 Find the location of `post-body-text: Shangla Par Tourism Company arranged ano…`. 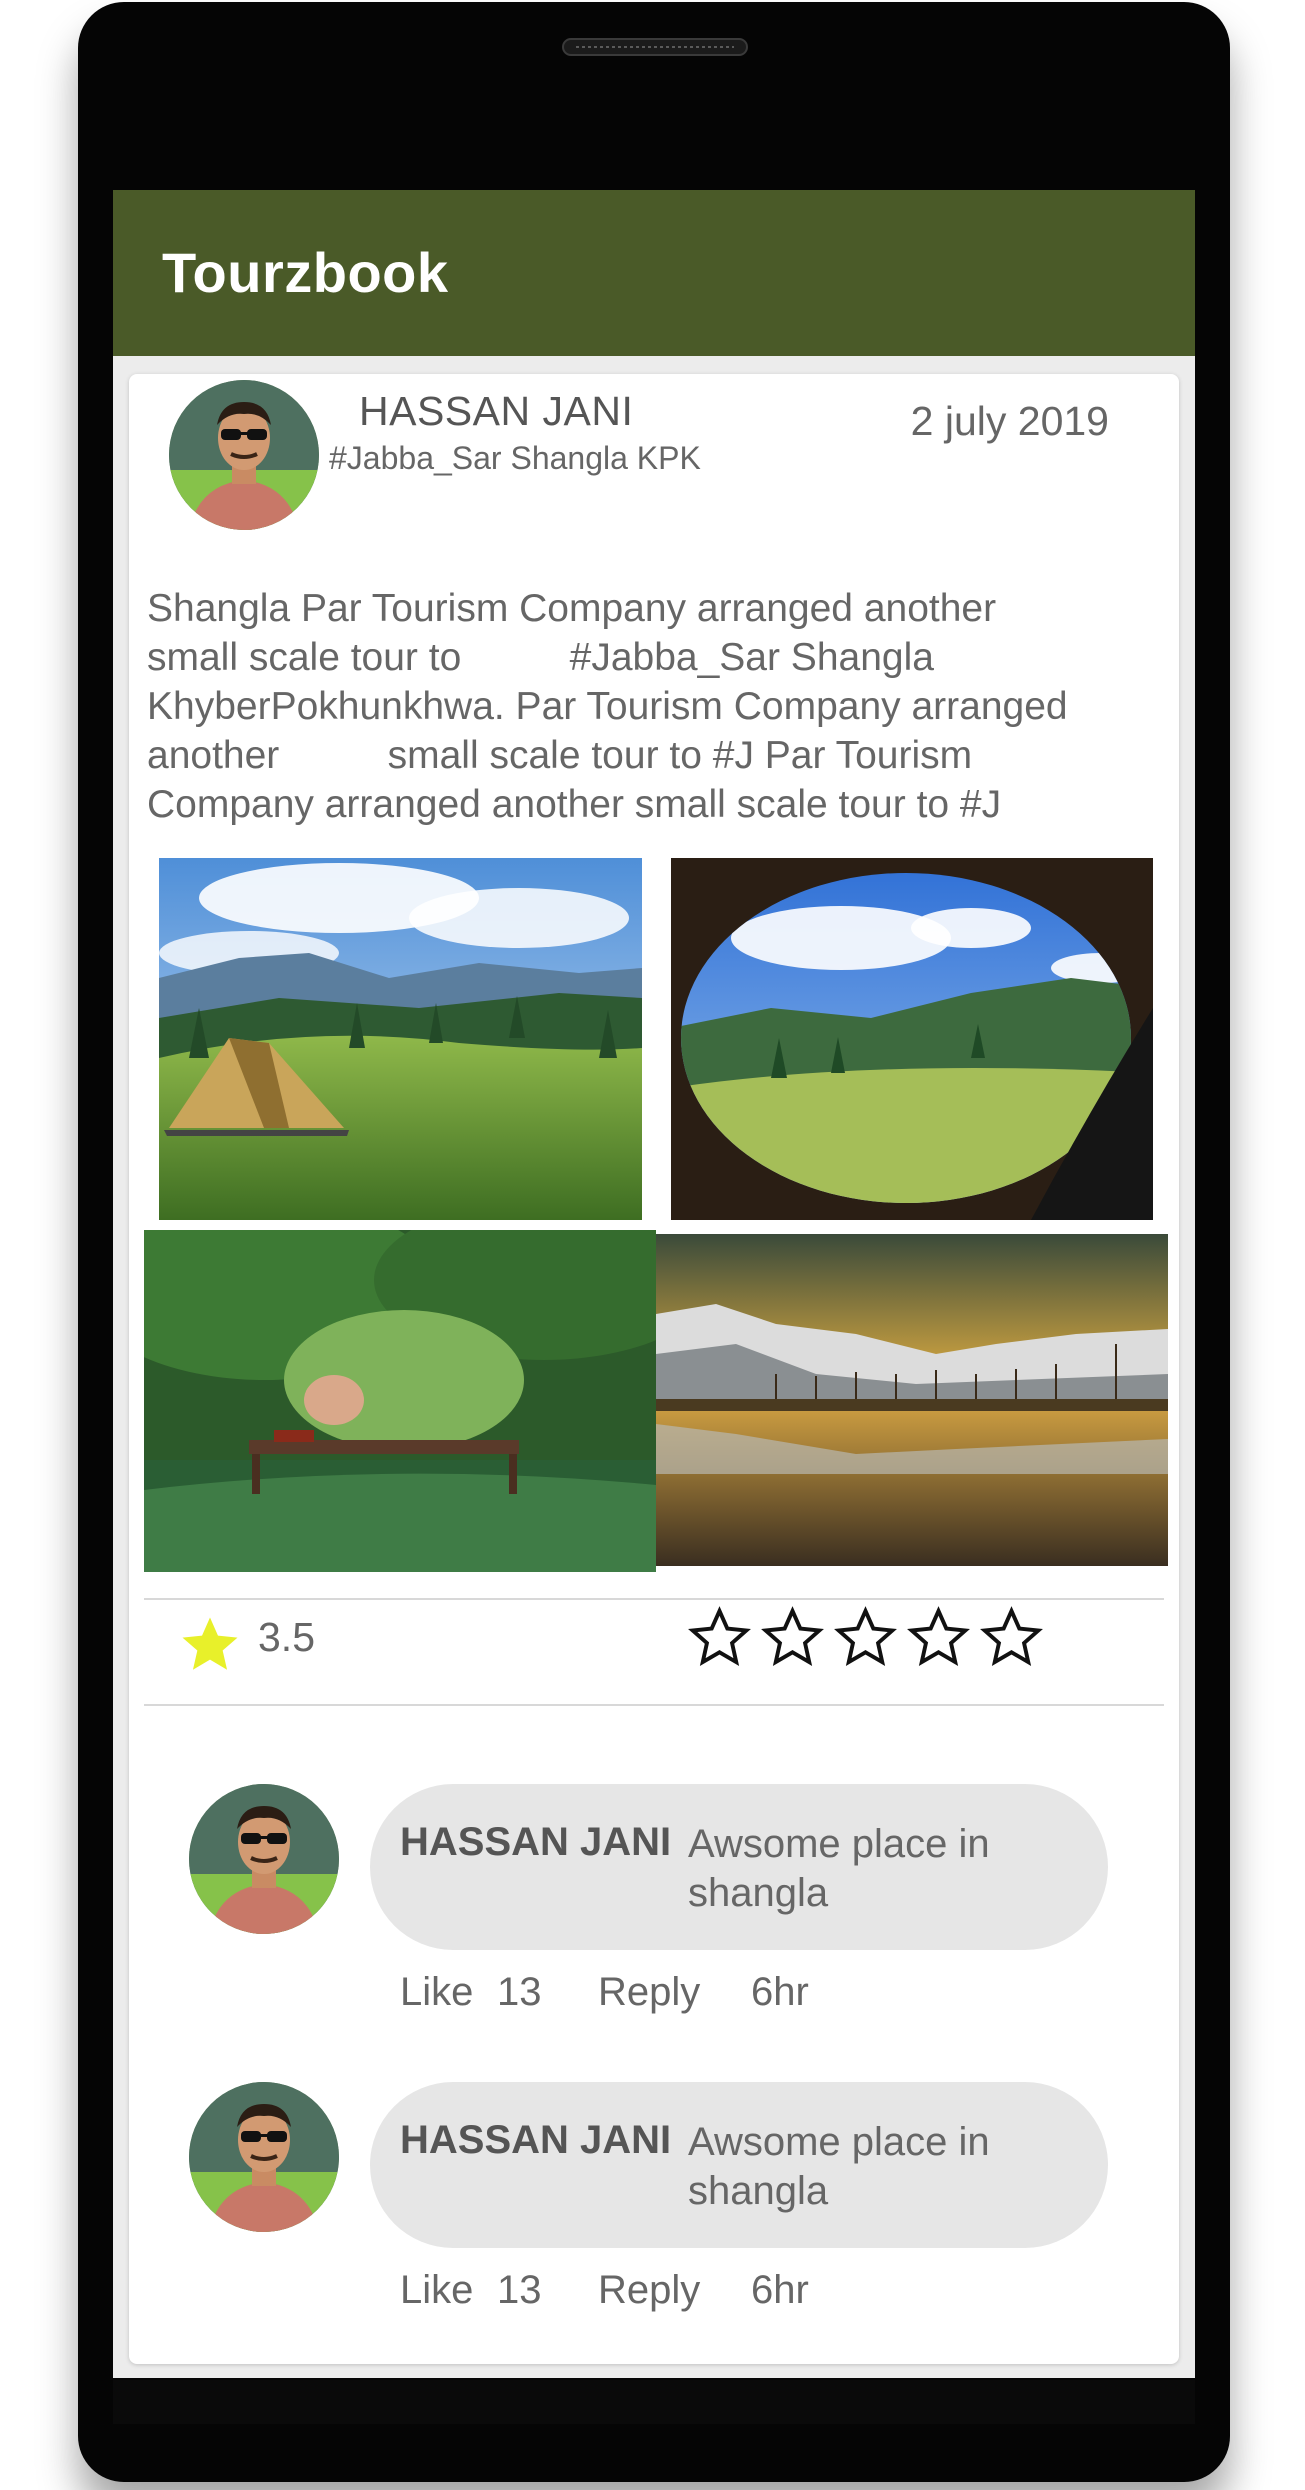

post-body-text: Shangla Par Tourism Company arranged ano… is located at coordinates (657, 706).